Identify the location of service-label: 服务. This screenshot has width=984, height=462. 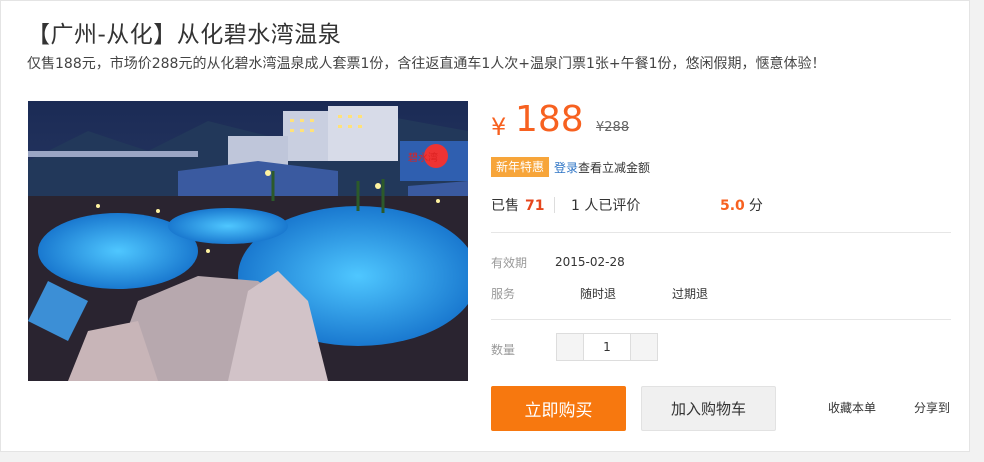
(503, 294).